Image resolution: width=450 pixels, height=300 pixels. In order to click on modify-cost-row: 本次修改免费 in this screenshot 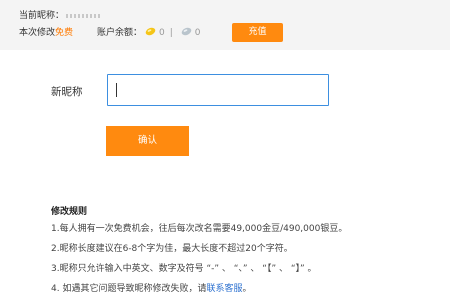, I will do `click(46, 33)`.